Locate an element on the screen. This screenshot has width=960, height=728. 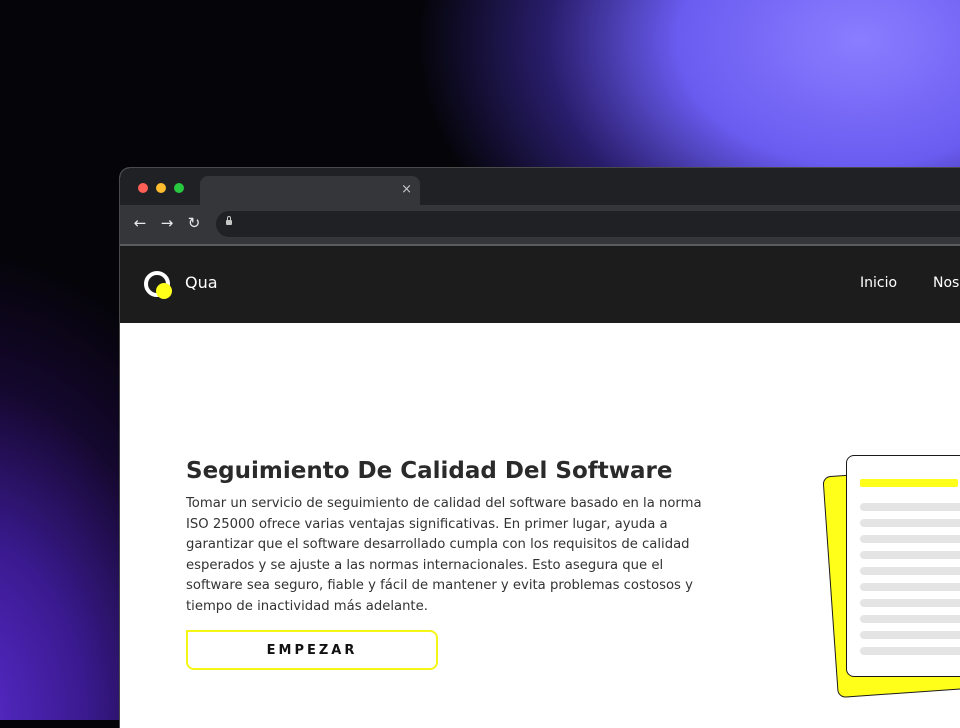
tab-strip: × is located at coordinates (540, 186).